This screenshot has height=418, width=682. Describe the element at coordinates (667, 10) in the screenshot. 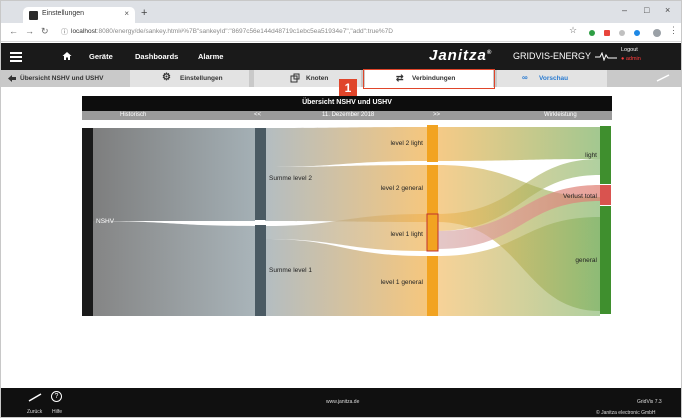

I see `close-window-button: ×` at that location.